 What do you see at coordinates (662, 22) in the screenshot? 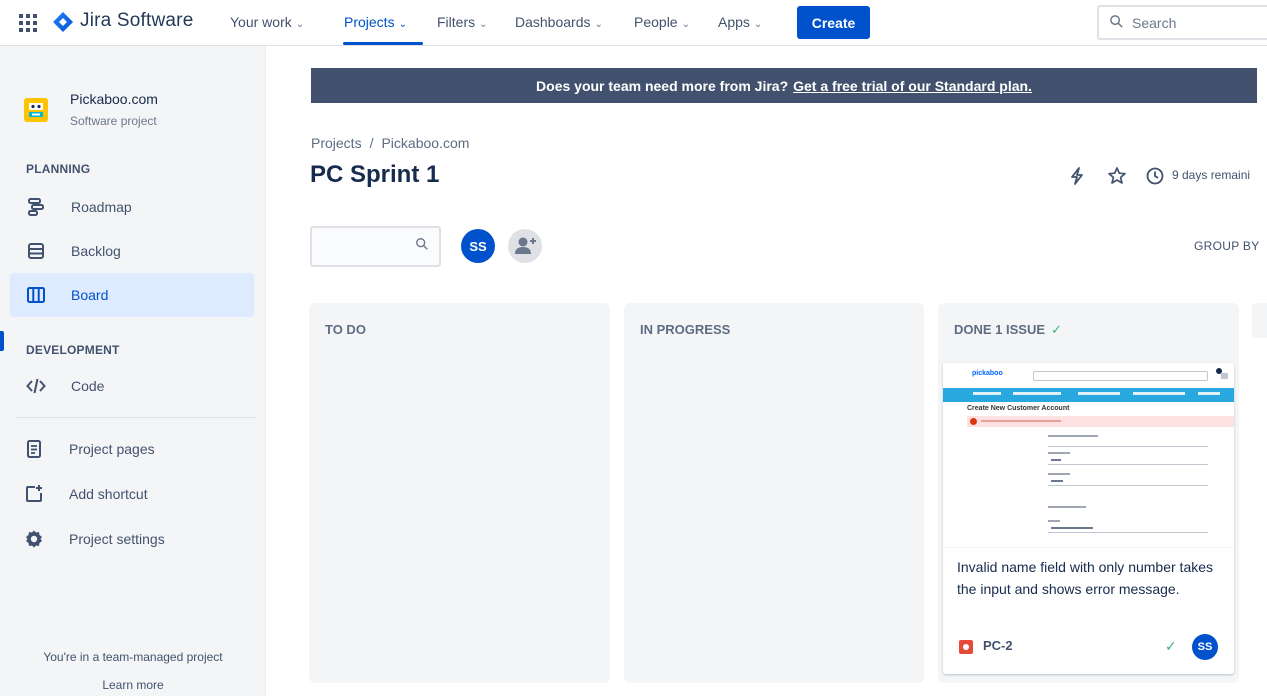
I see `nav-people: People ⌄` at bounding box center [662, 22].